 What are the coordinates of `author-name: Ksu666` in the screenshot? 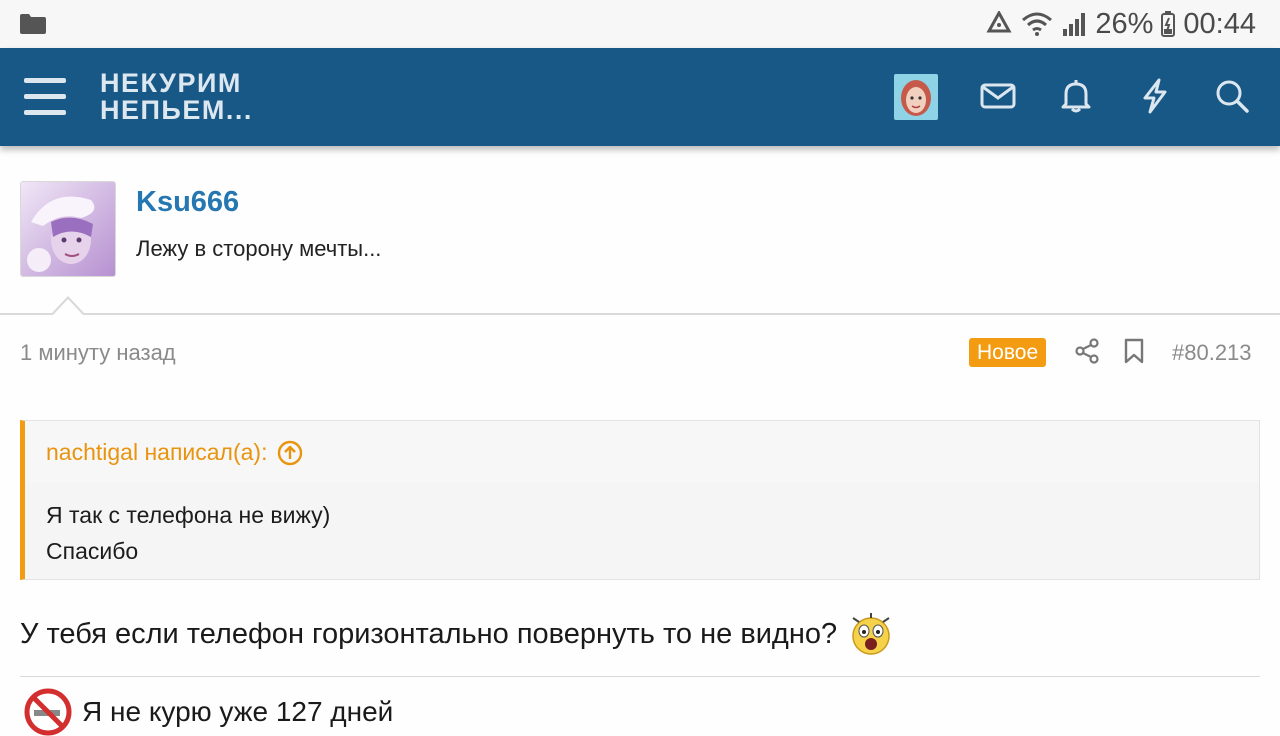 It's located at (187, 202).